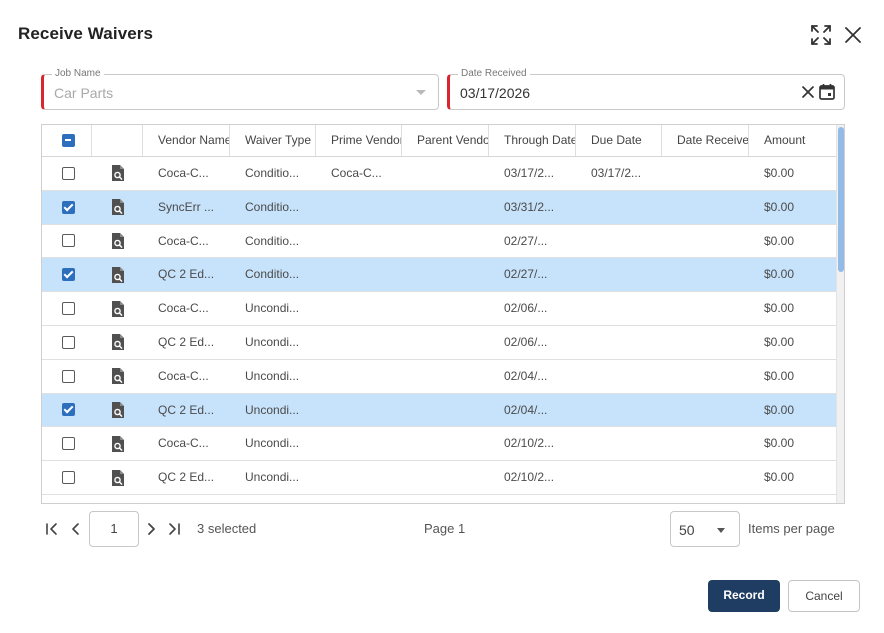  I want to click on column-header-due-date: Due Date, so click(619, 140).